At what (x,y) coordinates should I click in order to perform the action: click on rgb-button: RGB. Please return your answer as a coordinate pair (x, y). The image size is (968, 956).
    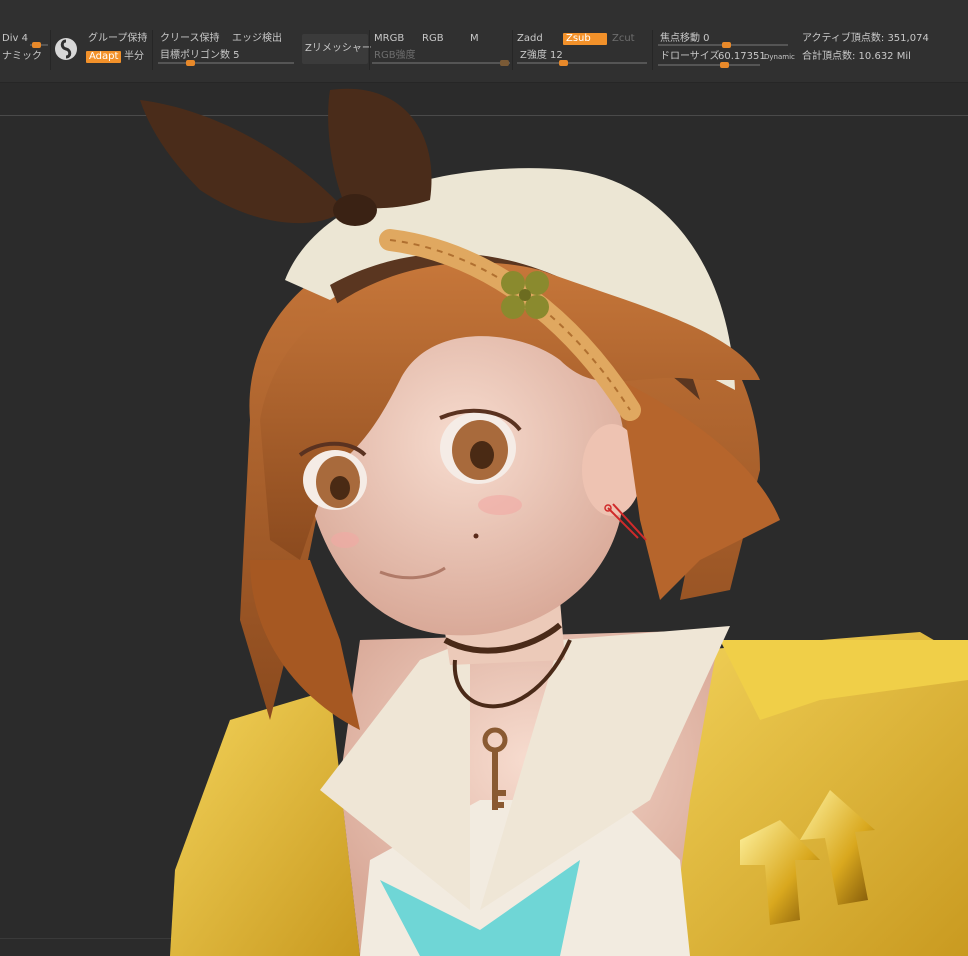
    Looking at the image, I should click on (433, 39).